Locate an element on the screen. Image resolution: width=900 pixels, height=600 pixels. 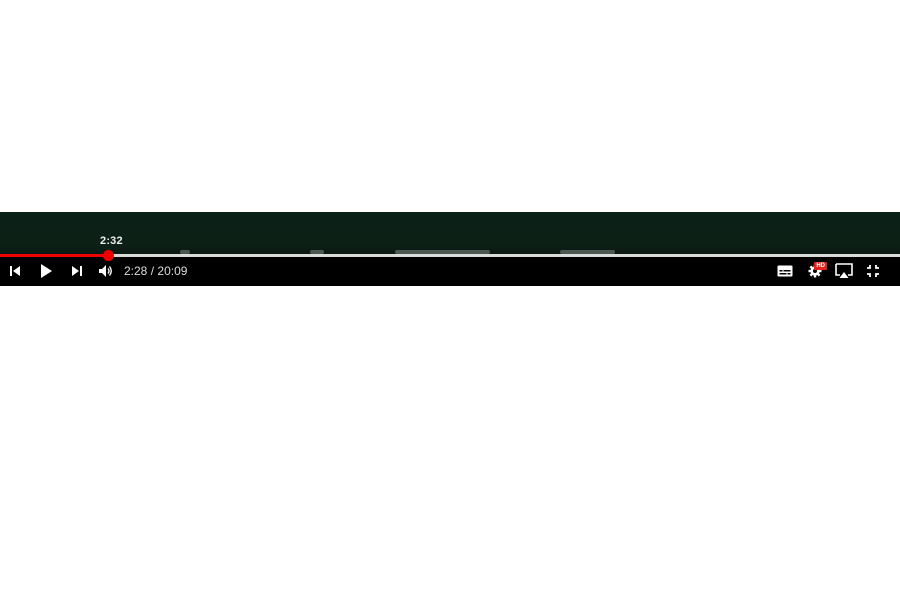
play-button is located at coordinates (46, 271).